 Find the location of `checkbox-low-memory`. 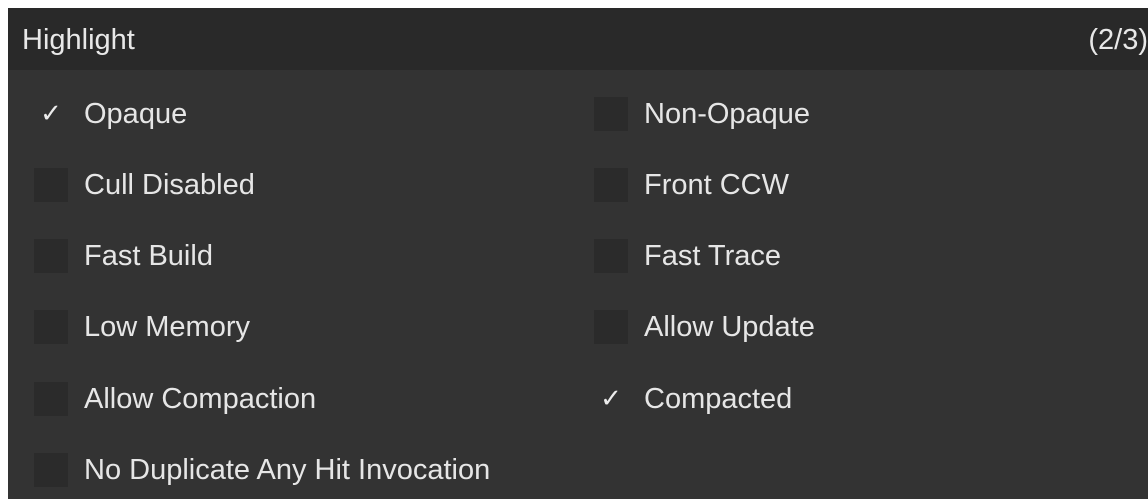

checkbox-low-memory is located at coordinates (51, 327).